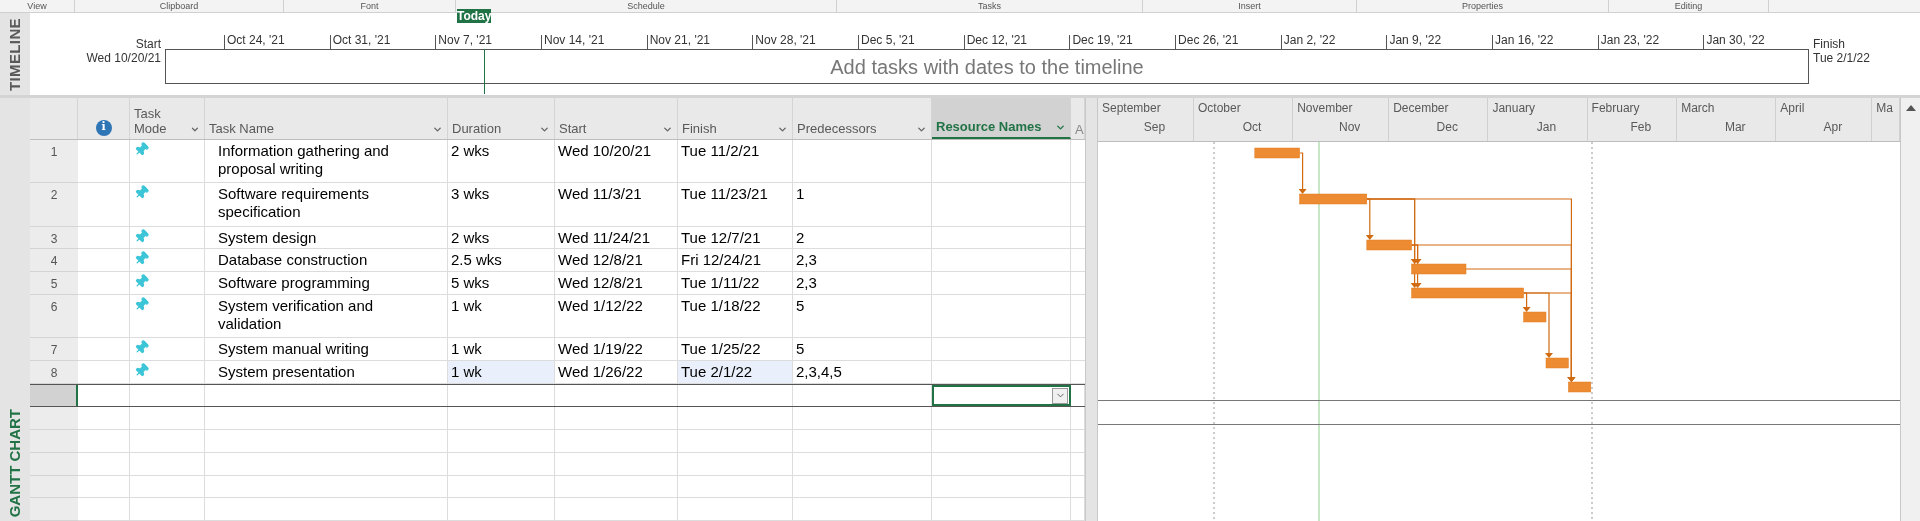 The width and height of the screenshot is (1920, 521). I want to click on month-label: Ma, so click(1884, 107).